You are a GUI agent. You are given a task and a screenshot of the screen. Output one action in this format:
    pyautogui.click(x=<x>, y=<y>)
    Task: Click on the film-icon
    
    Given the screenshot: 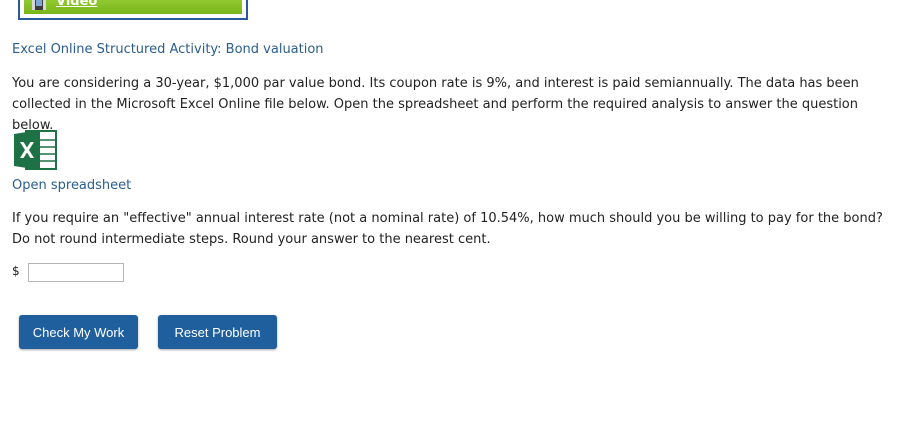 What is the action you would take?
    pyautogui.click(x=39, y=5)
    